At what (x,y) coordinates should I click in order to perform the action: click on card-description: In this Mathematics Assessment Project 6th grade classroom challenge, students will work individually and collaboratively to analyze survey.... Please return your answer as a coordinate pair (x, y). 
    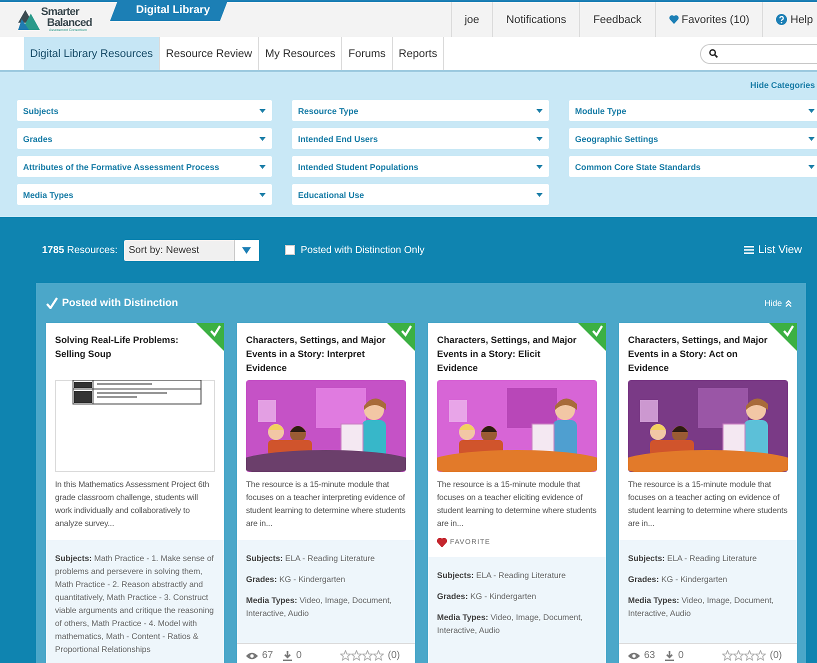
    Looking at the image, I should click on (132, 504).